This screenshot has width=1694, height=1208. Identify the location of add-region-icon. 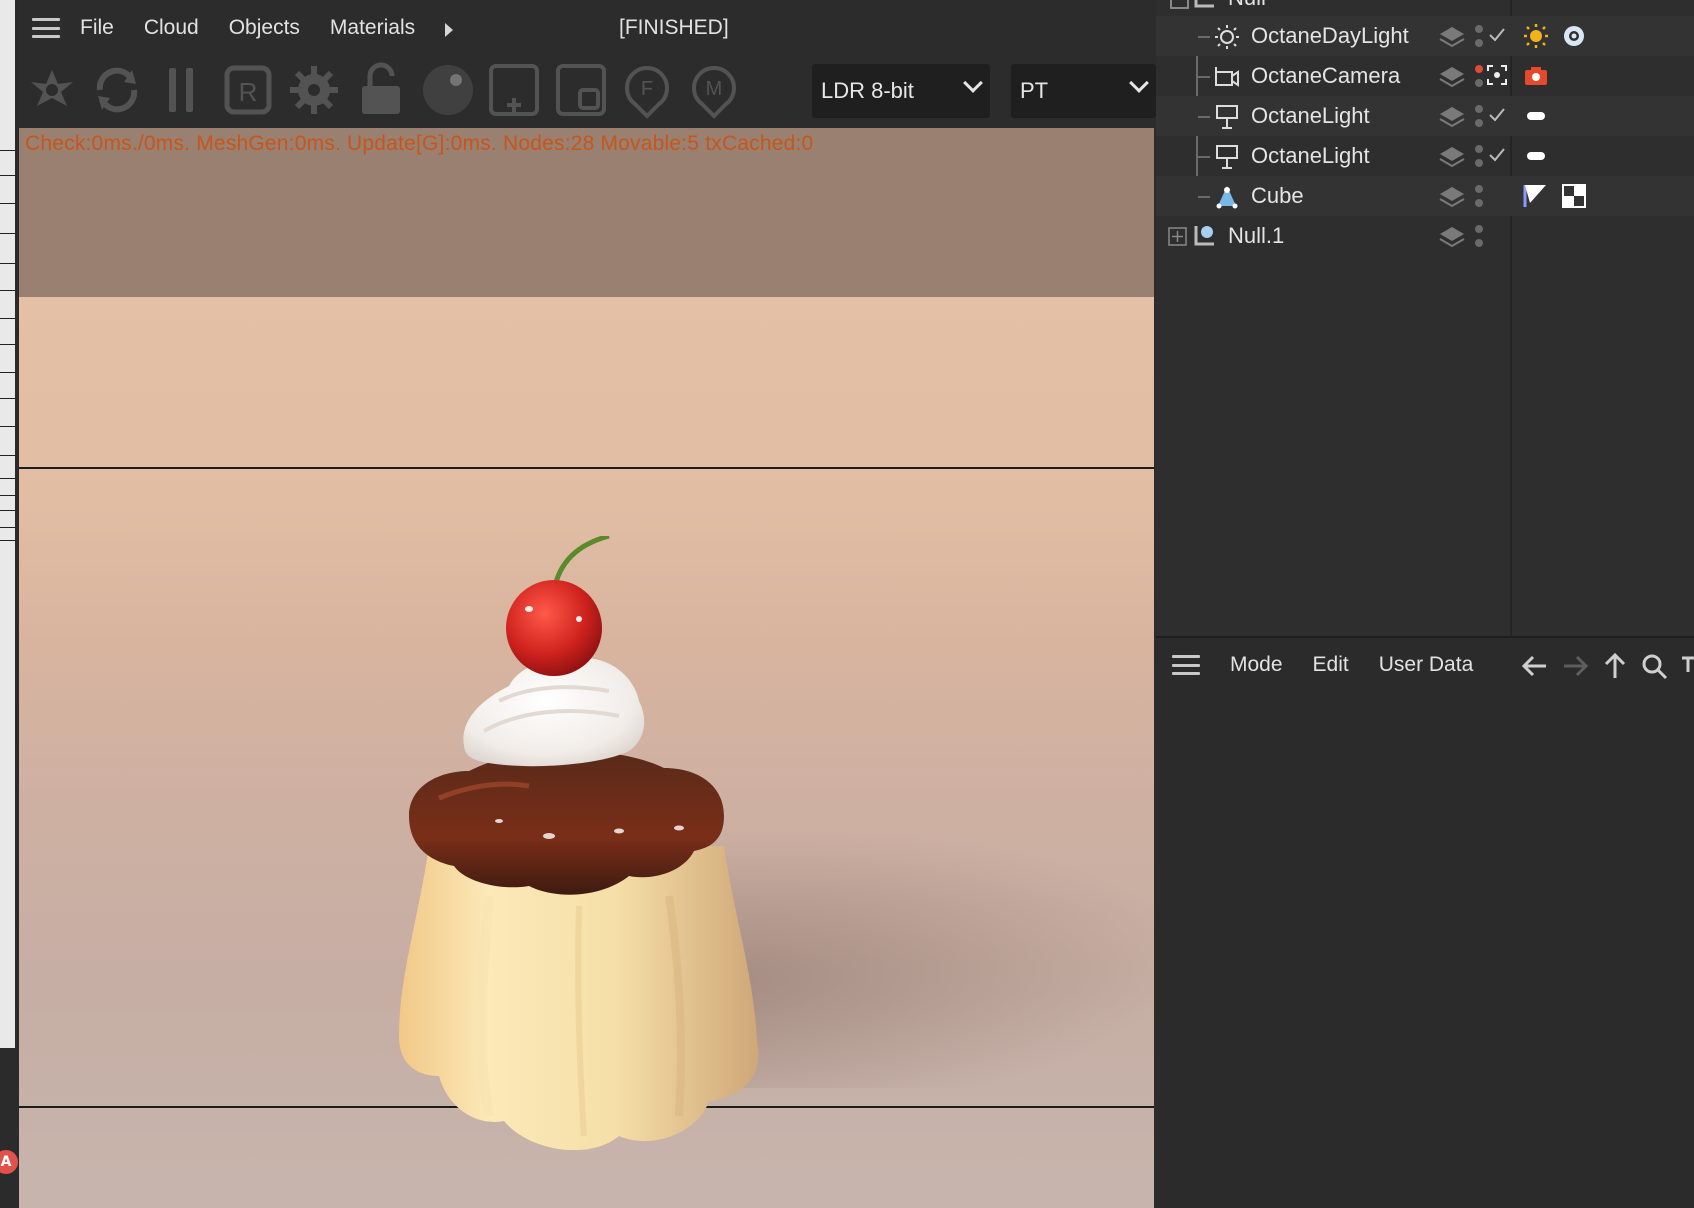
(514, 90).